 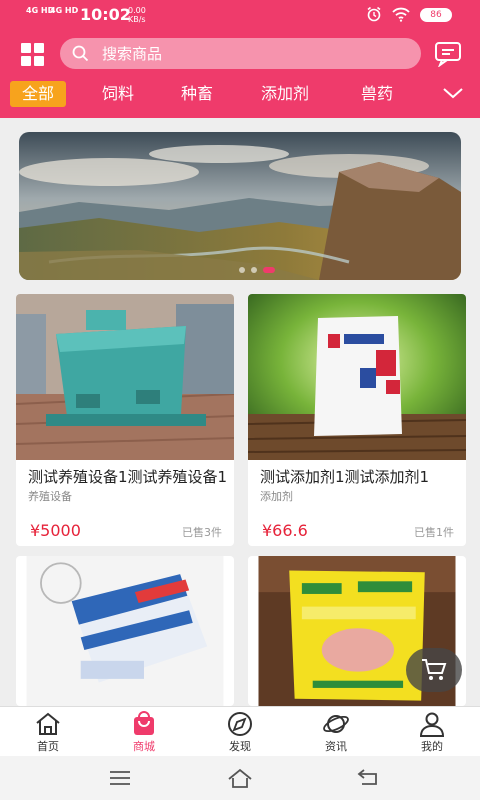 I want to click on back-icon, so click(x=368, y=778).